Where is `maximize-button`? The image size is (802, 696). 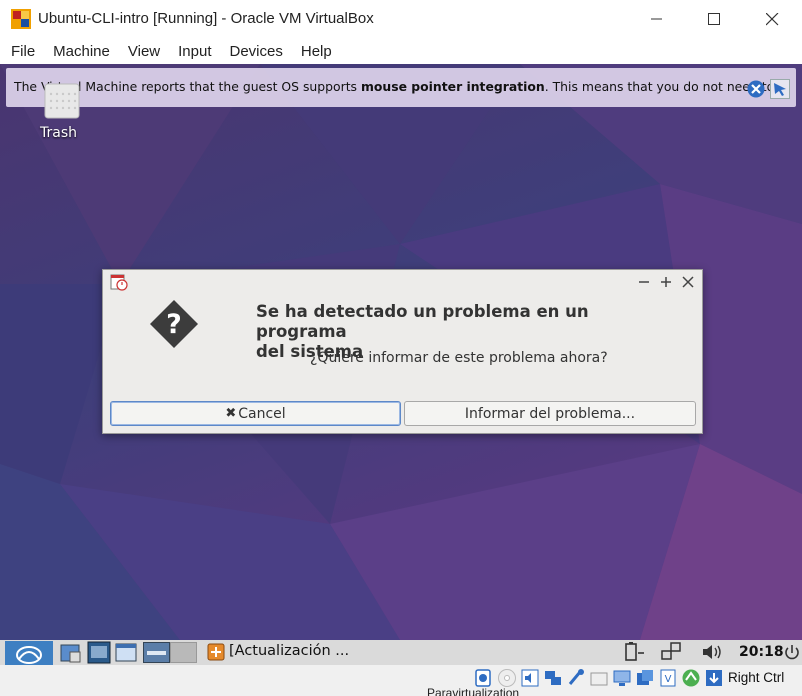
maximize-button is located at coordinates (714, 19).